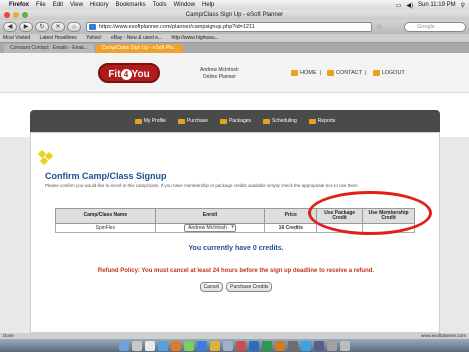 This screenshot has width=469, height=352. What do you see at coordinates (176, 345) in the screenshot?
I see `firefox-icon` at bounding box center [176, 345].